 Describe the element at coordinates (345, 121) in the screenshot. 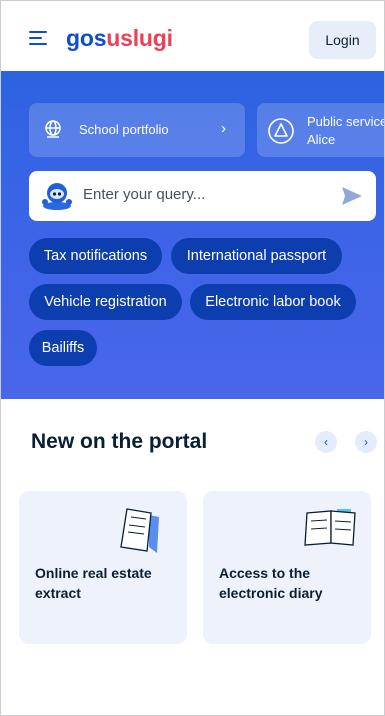

I see `public-services-title: Public services` at that location.